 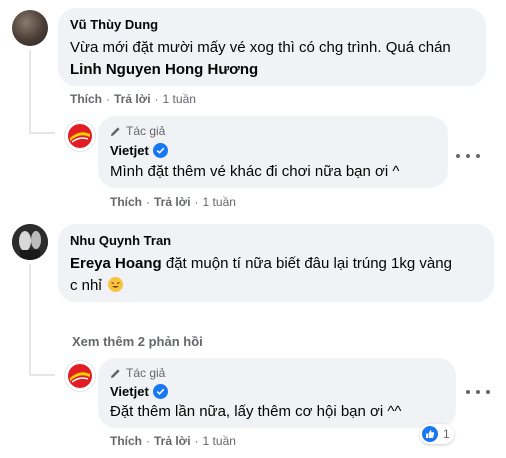 I want to click on comment-actions: Thích · Trả lời · 1 tuần, so click(x=133, y=99).